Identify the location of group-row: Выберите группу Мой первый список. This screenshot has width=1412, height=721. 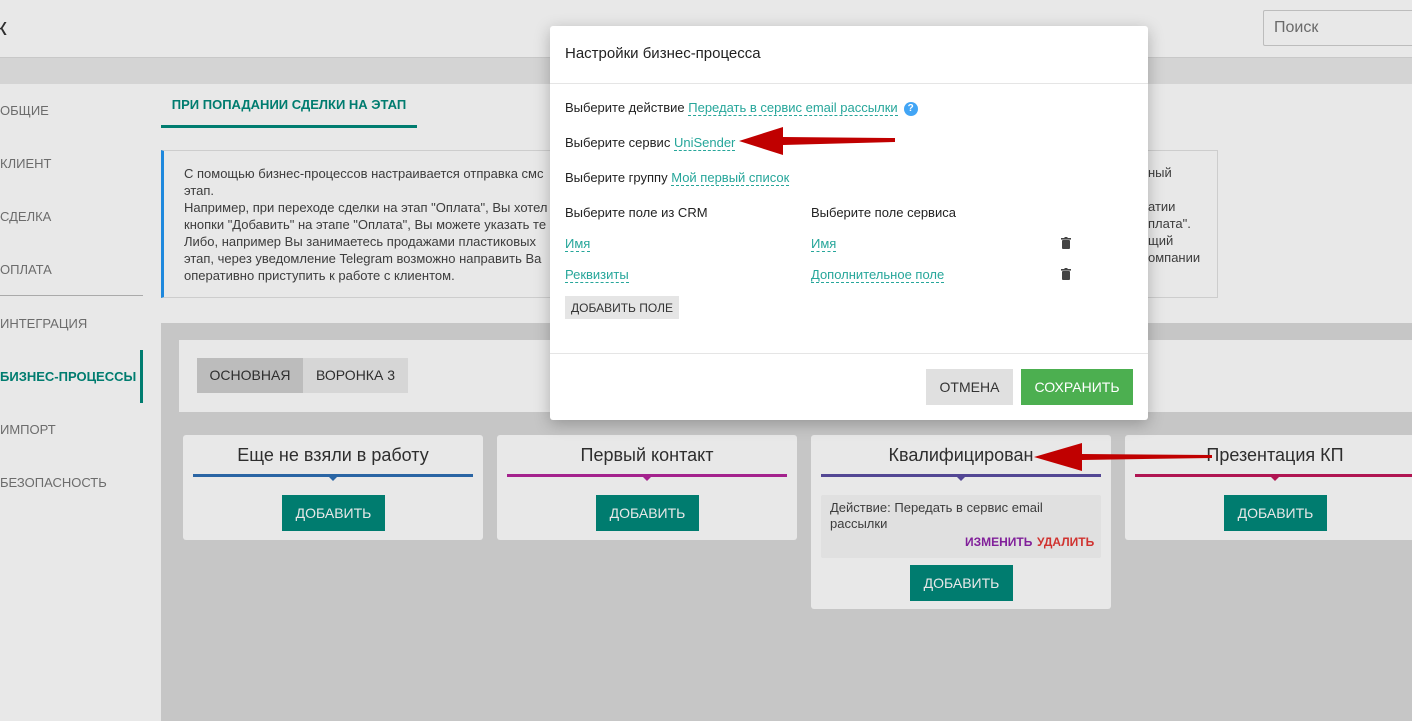
(677, 178).